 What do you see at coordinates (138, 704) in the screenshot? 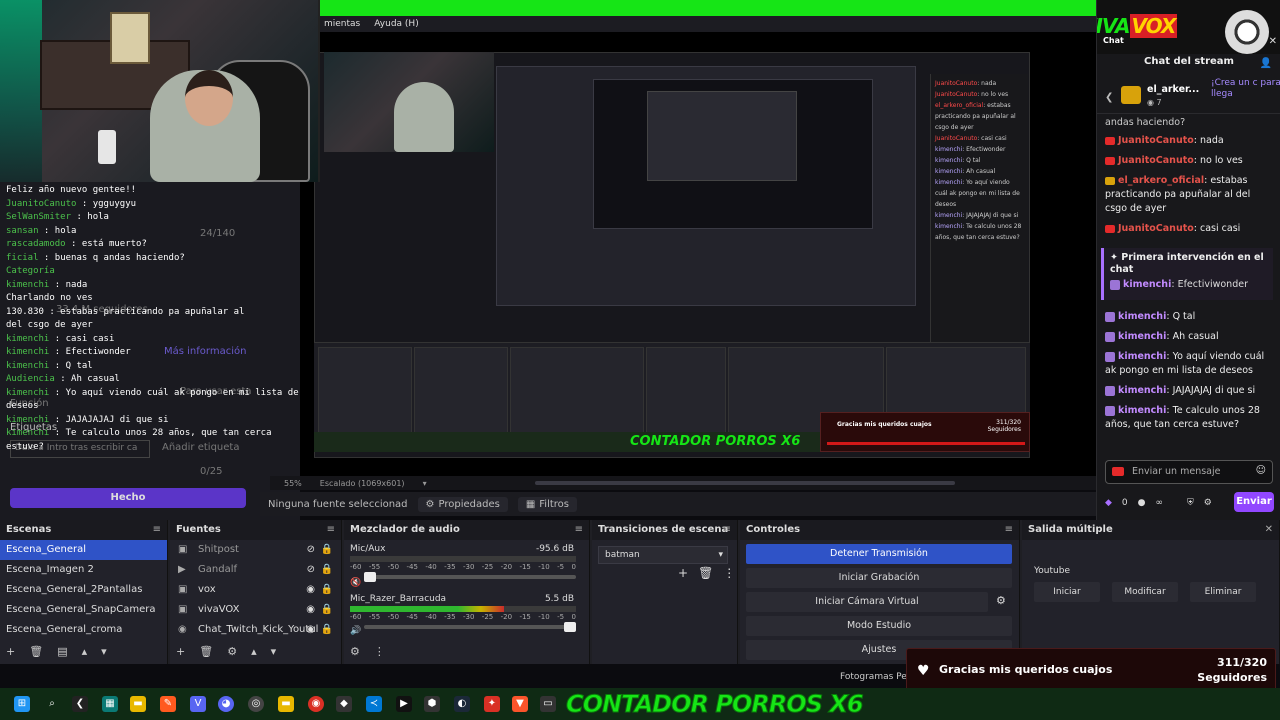
I see `folder-icon: ▬` at bounding box center [138, 704].